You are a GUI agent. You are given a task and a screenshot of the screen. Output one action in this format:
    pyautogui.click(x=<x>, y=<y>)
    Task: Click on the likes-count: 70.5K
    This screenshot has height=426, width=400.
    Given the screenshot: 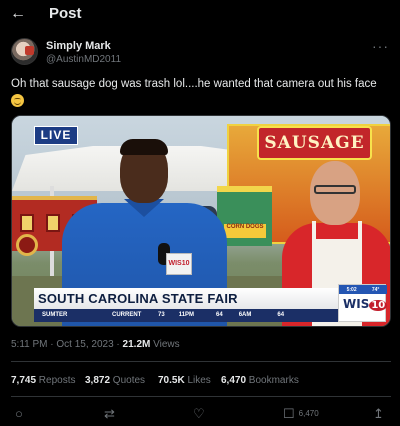 What is the action you would take?
    pyautogui.click(x=171, y=380)
    